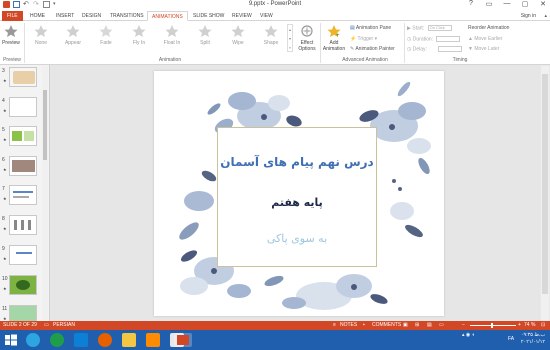 The image size is (550, 350). Describe the element at coordinates (489, 4) in the screenshot. I see `ribbon-display-options-button: ▭` at that location.